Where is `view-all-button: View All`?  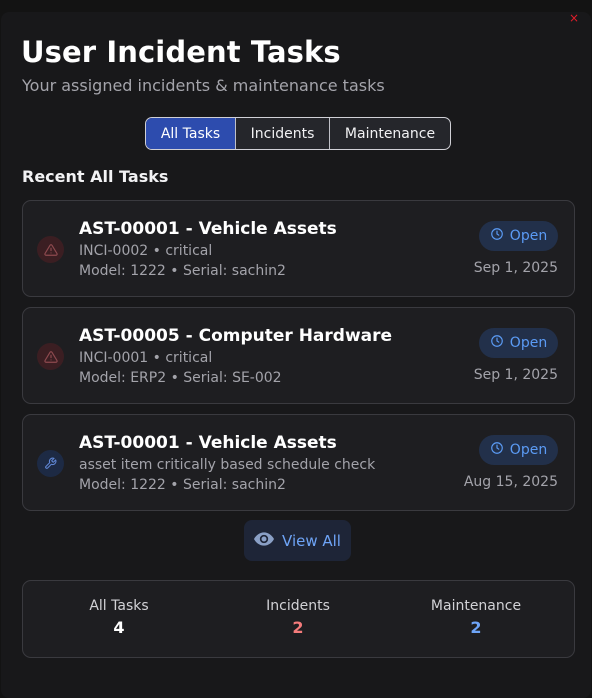 view-all-button: View All is located at coordinates (297, 540).